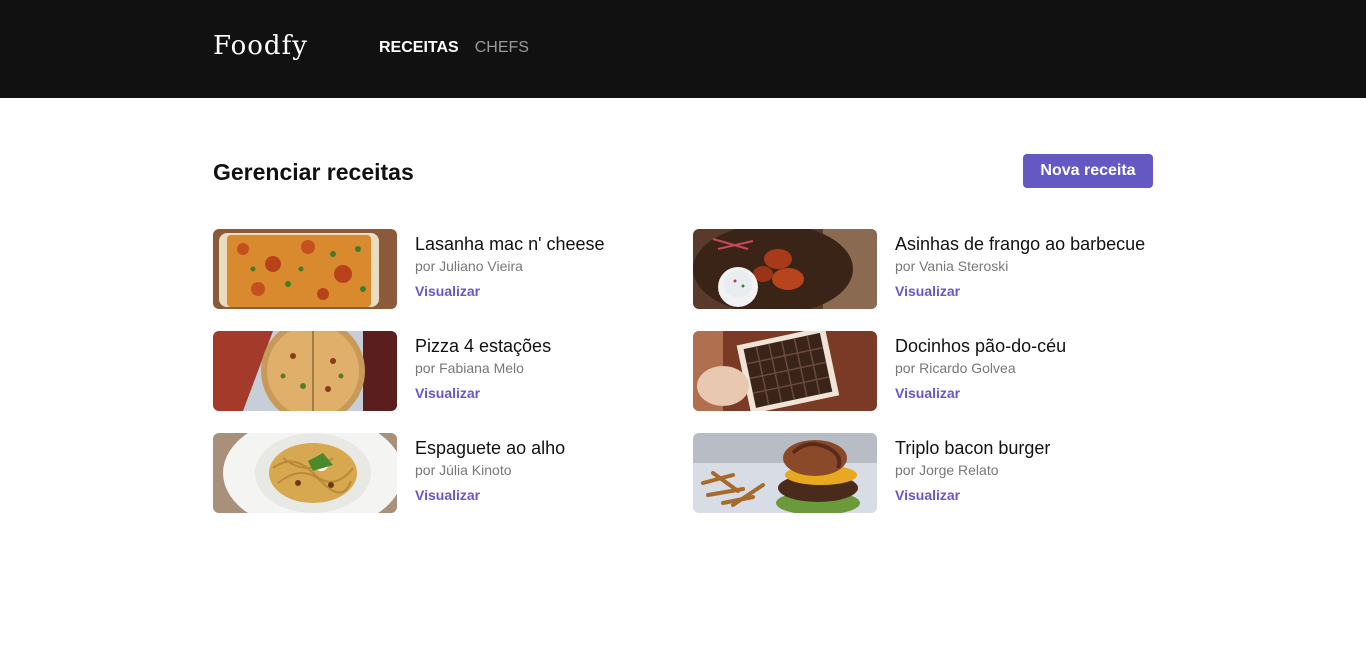  I want to click on nav-receitas: RECEITAS, so click(419, 48).